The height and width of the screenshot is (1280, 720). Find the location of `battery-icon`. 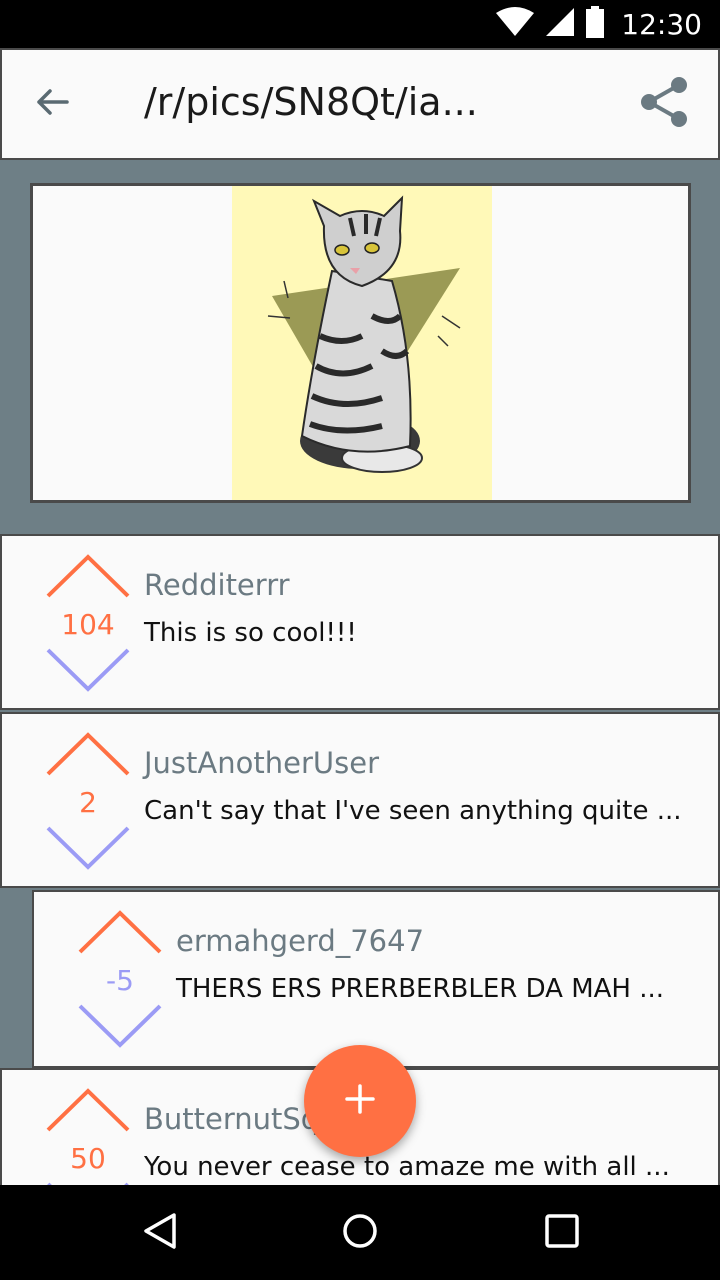

battery-icon is located at coordinates (595, 24).